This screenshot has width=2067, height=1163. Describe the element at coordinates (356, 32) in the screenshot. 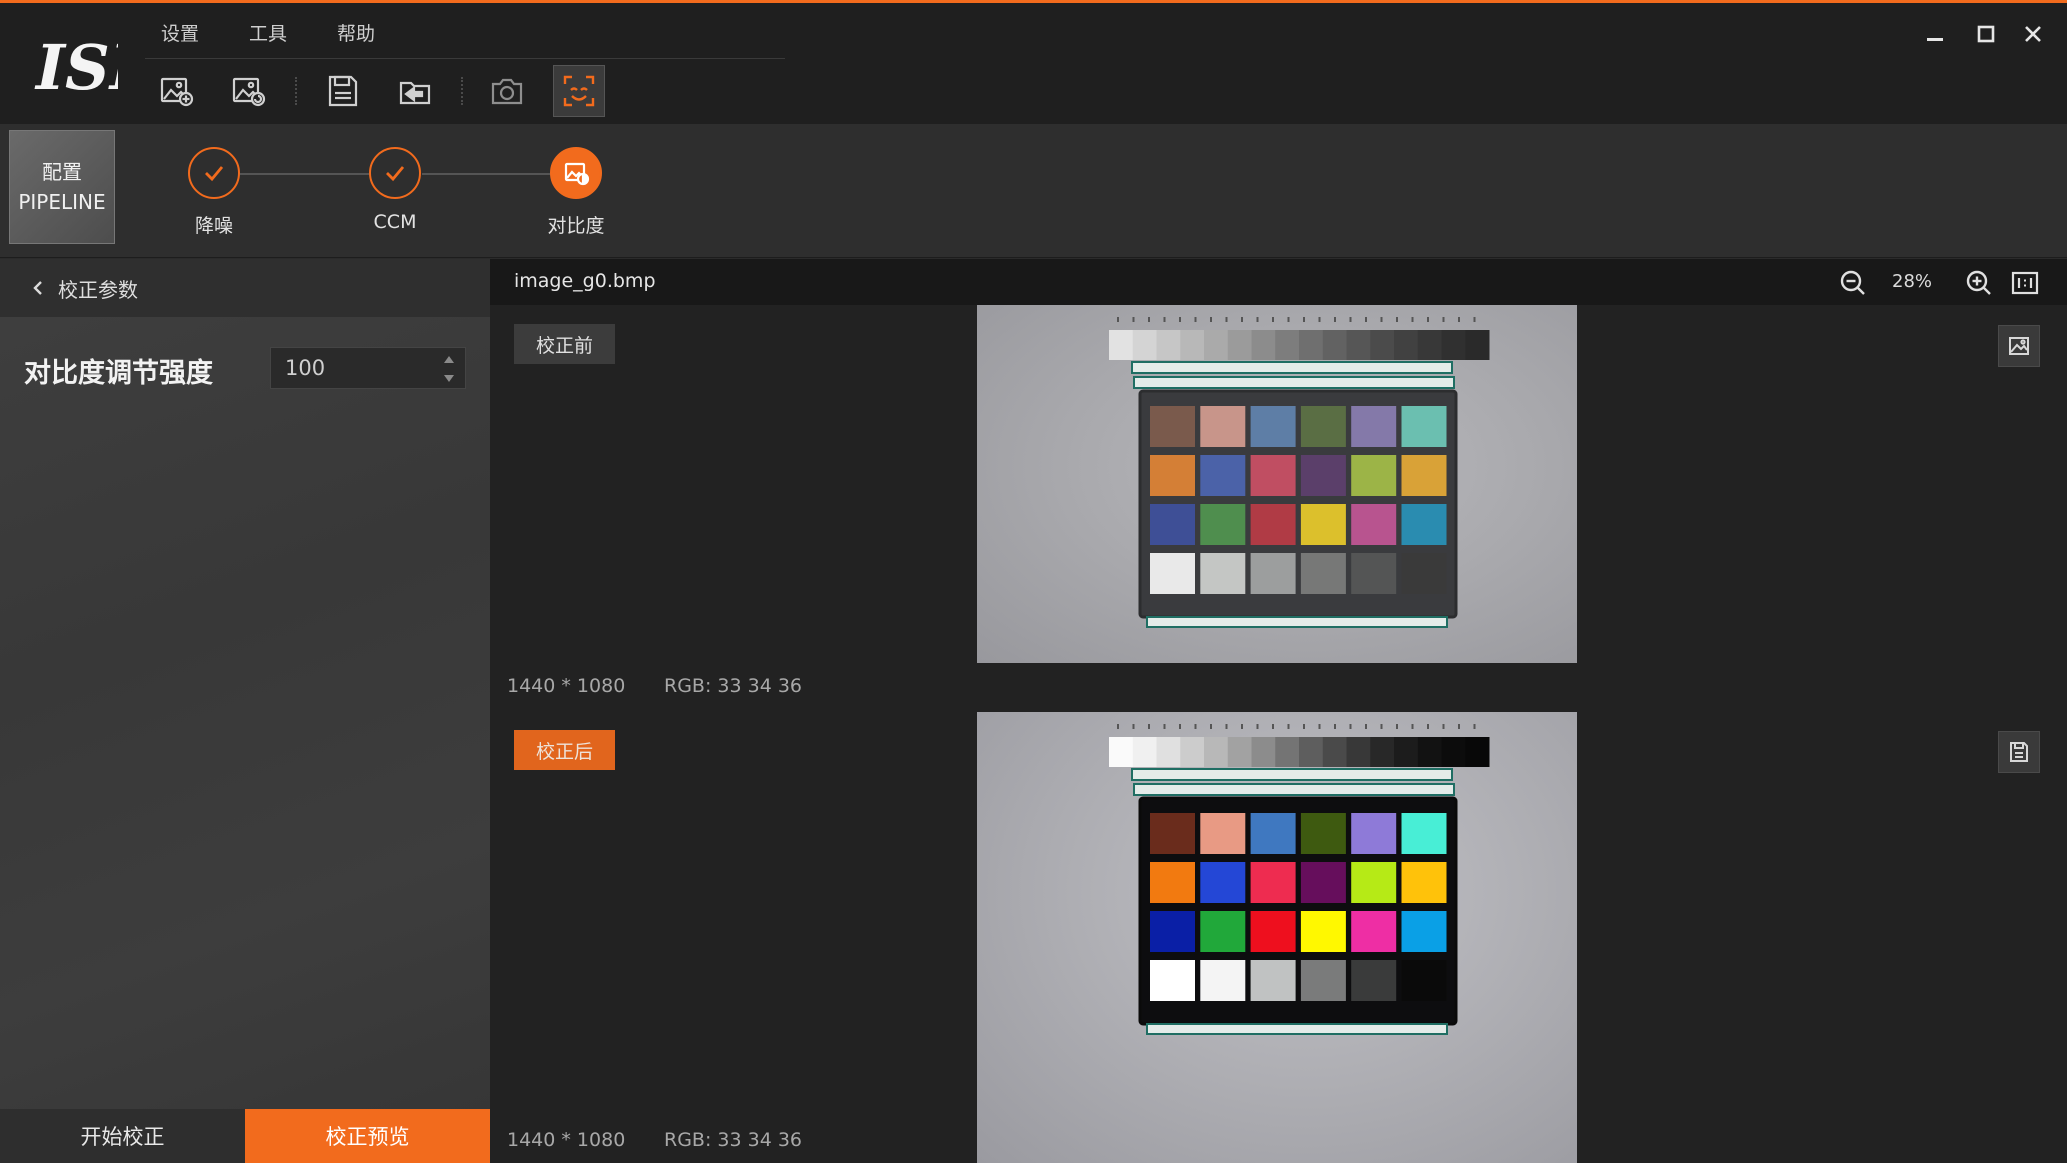

I see `menu-help: 帮助` at that location.